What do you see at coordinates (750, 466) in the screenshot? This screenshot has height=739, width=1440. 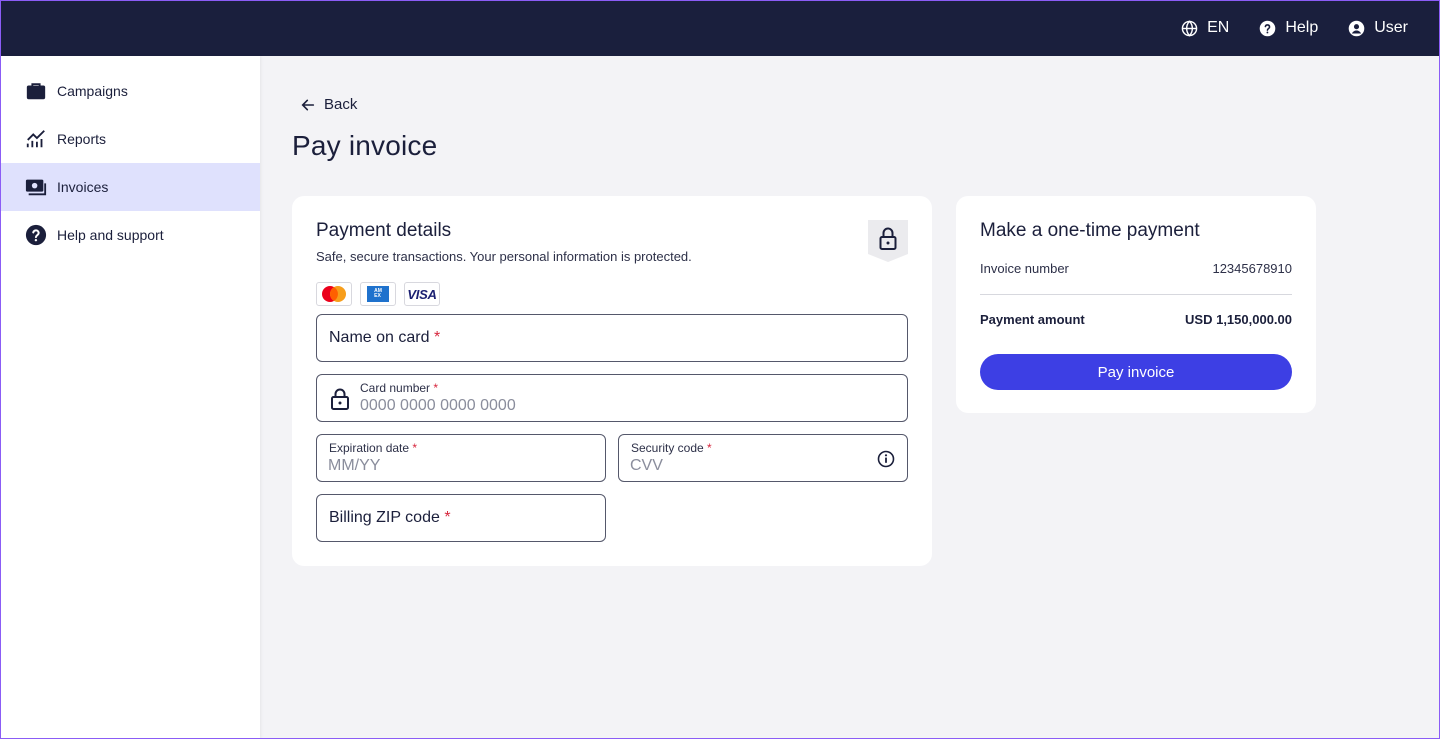 I see `security-code-input` at bounding box center [750, 466].